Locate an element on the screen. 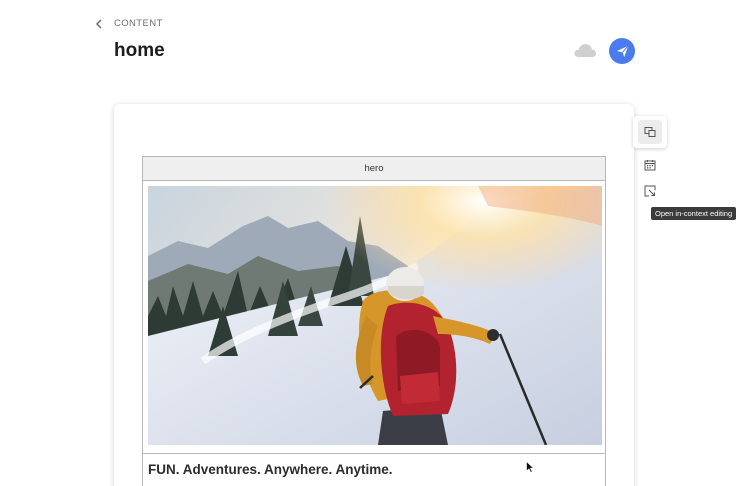 This screenshot has width=750, height=486. page-title: home is located at coordinates (139, 50).